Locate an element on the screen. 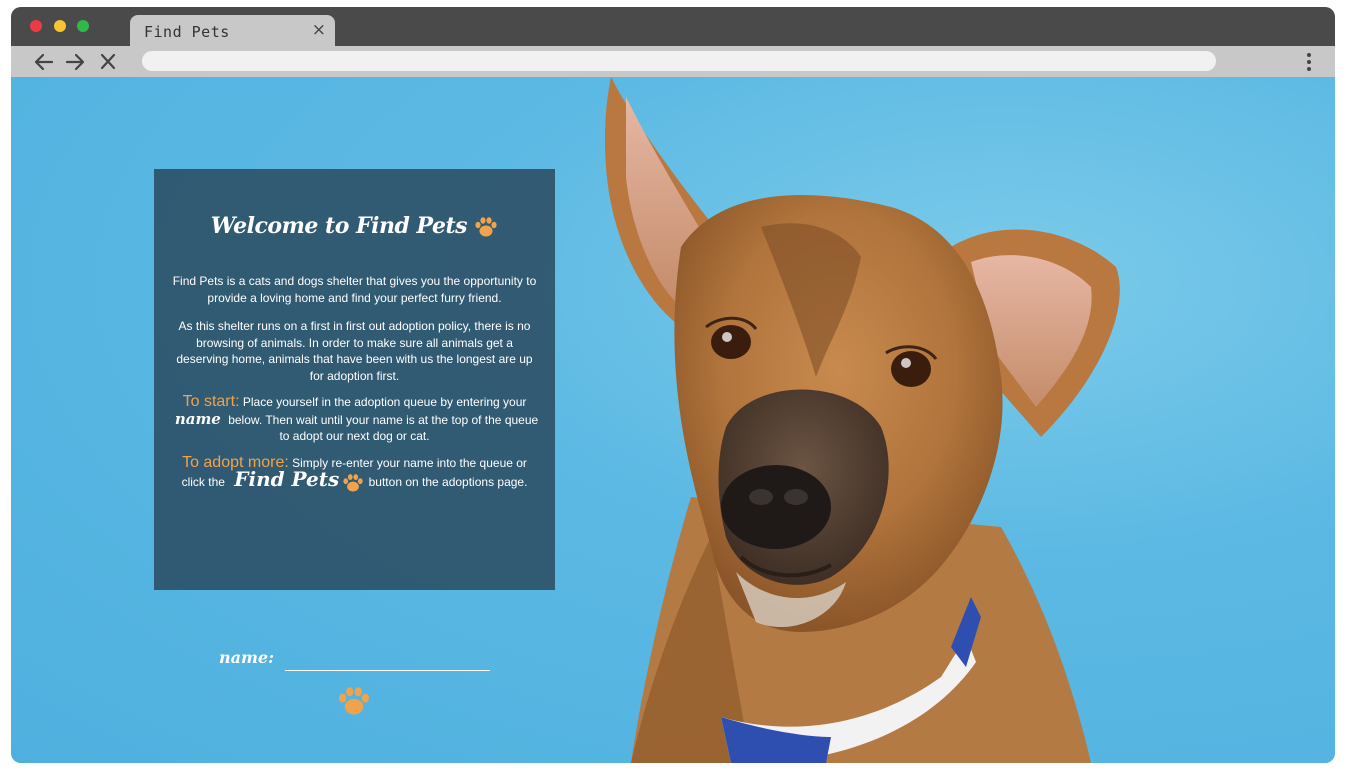  start-name-word: name is located at coordinates (197, 418).